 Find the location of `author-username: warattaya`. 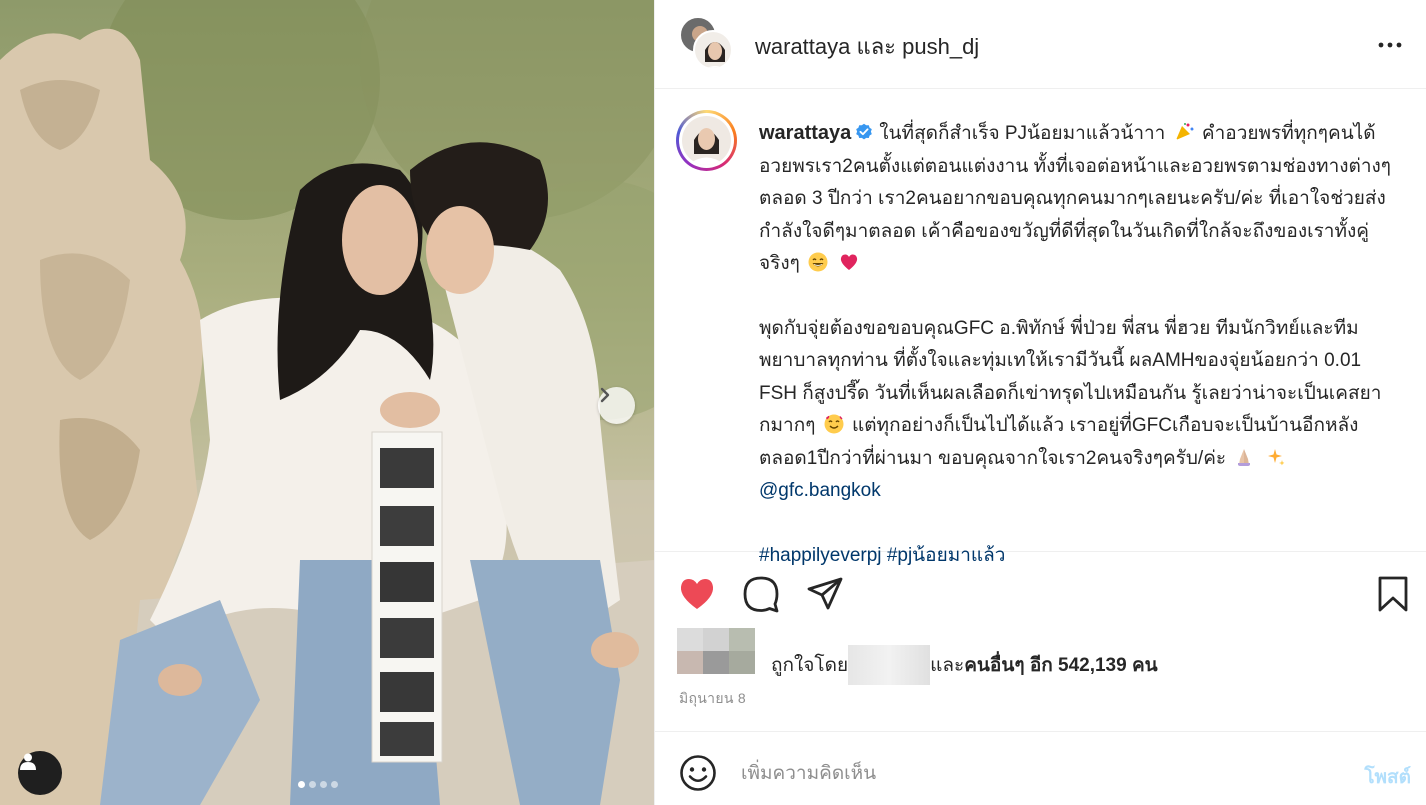

author-username: warattaya is located at coordinates (802, 46).